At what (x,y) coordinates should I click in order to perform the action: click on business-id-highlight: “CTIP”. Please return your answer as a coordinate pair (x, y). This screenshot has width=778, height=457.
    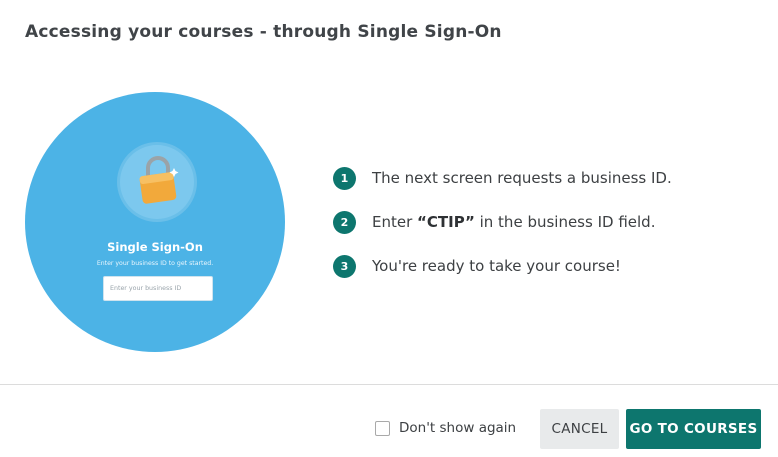
    Looking at the image, I should click on (446, 222).